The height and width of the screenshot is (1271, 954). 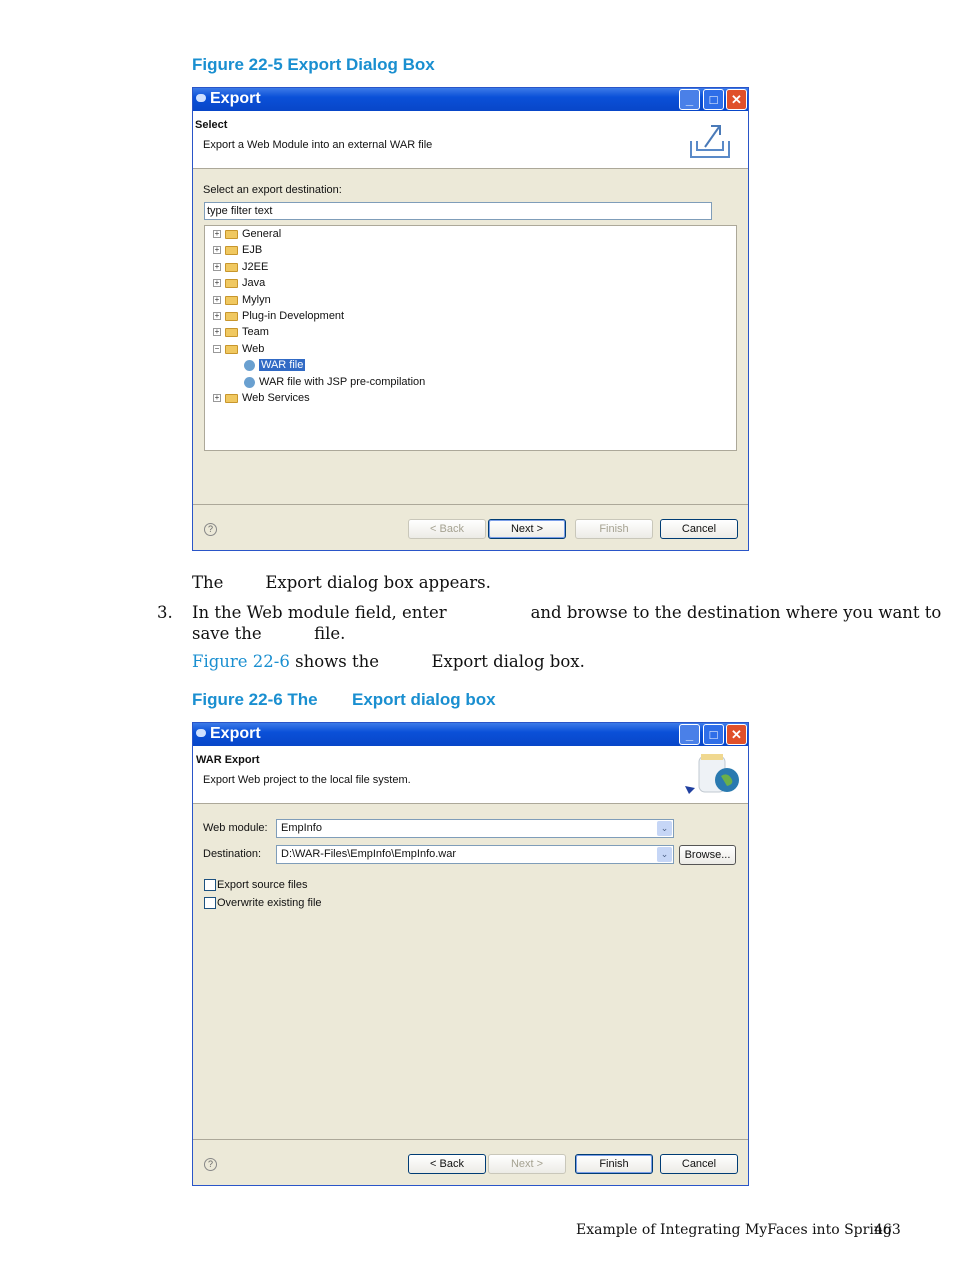 What do you see at coordinates (252, 250) in the screenshot?
I see `tree-label: EJB` at bounding box center [252, 250].